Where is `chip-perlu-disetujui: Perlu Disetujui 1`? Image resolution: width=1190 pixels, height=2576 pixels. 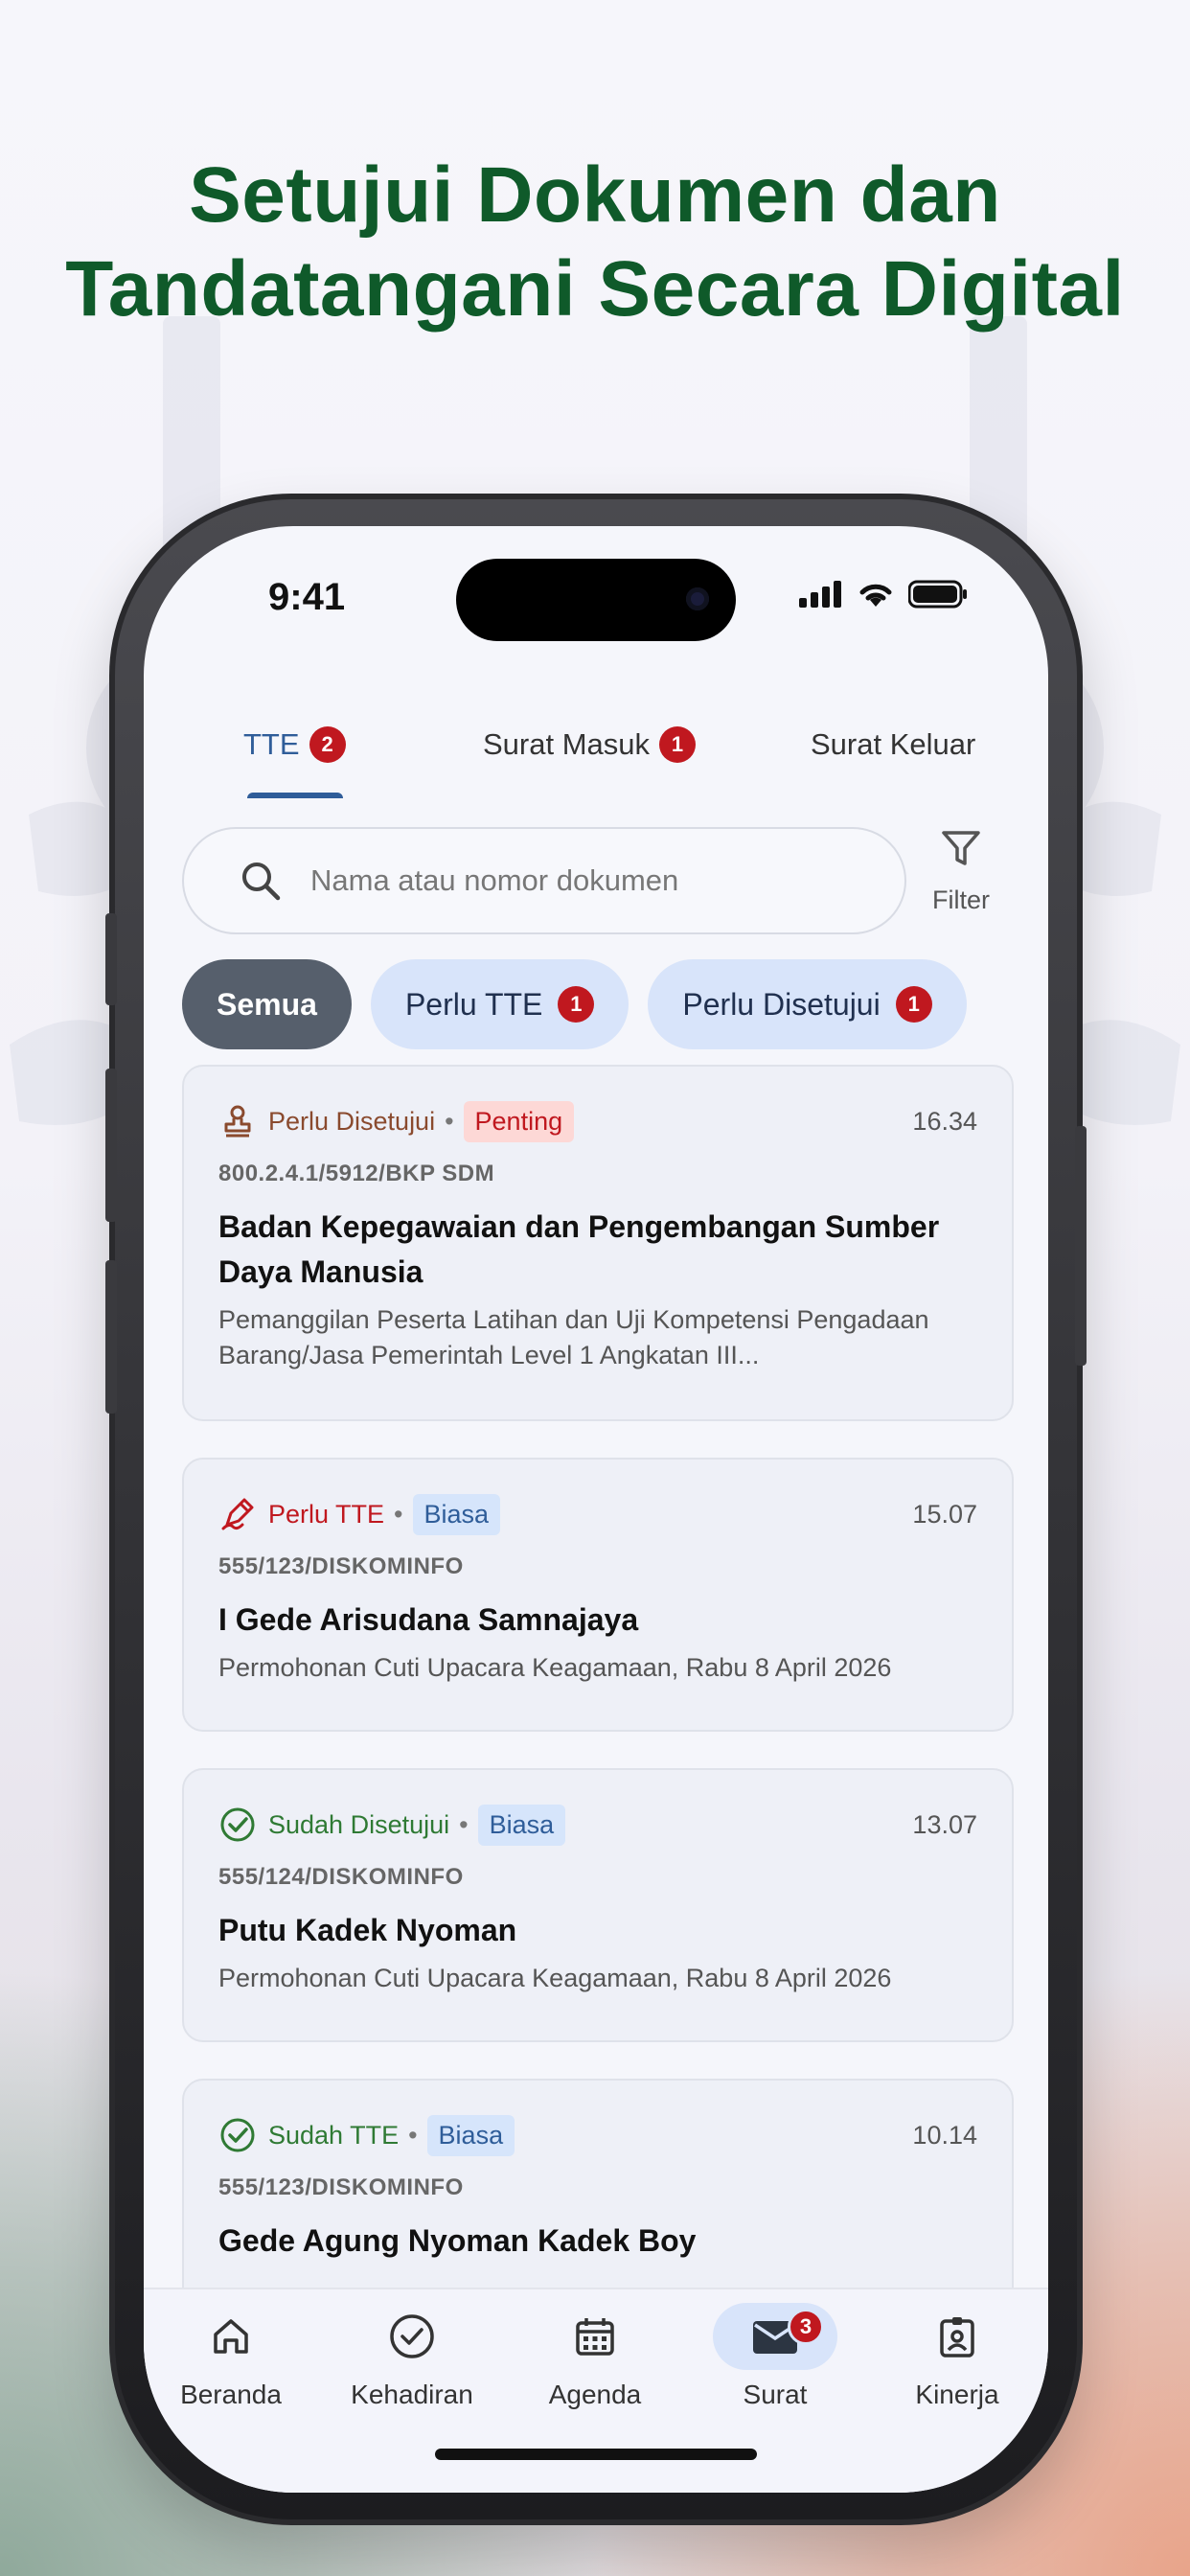 chip-perlu-disetujui: Perlu Disetujui 1 is located at coordinates (808, 1004).